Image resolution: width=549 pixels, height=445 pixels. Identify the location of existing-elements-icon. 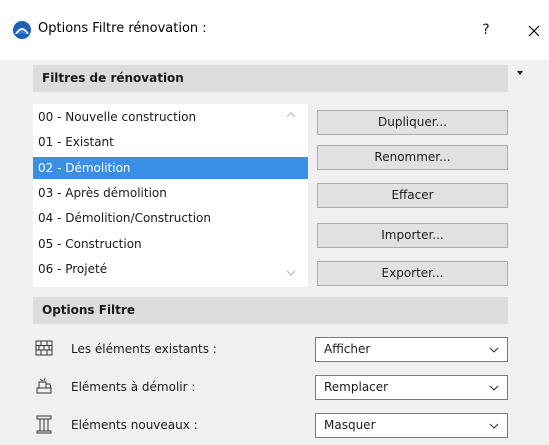
(44, 348).